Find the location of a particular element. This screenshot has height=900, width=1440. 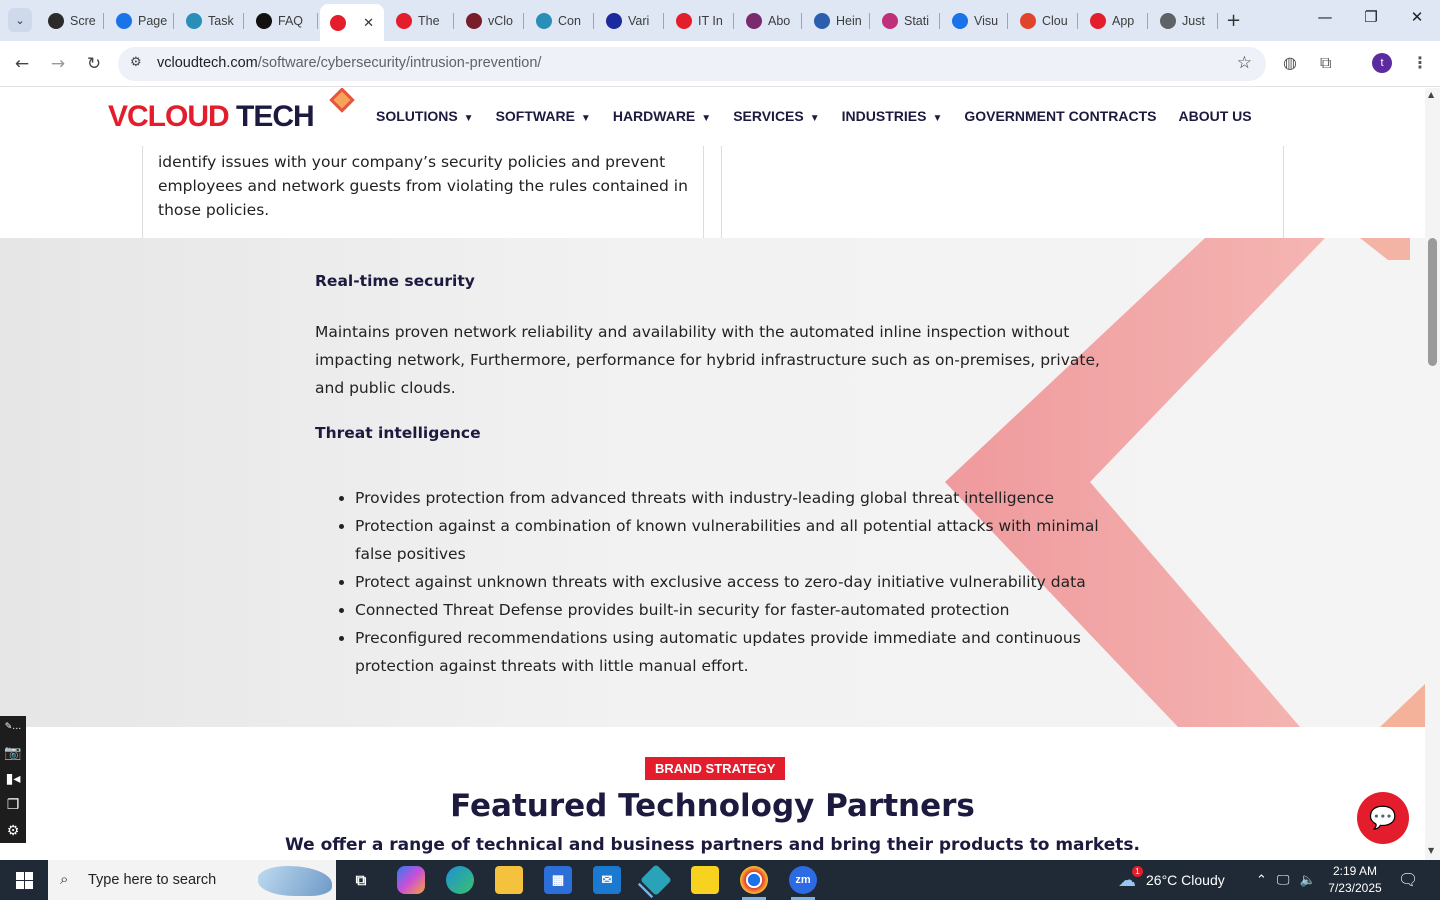

hexagon-icon is located at coordinates (544, 20).